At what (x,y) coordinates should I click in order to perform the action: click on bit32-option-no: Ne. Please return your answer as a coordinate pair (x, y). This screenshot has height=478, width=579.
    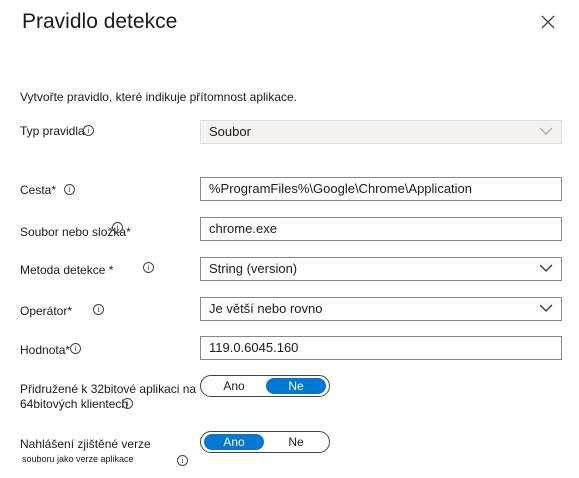
    Looking at the image, I should click on (296, 386).